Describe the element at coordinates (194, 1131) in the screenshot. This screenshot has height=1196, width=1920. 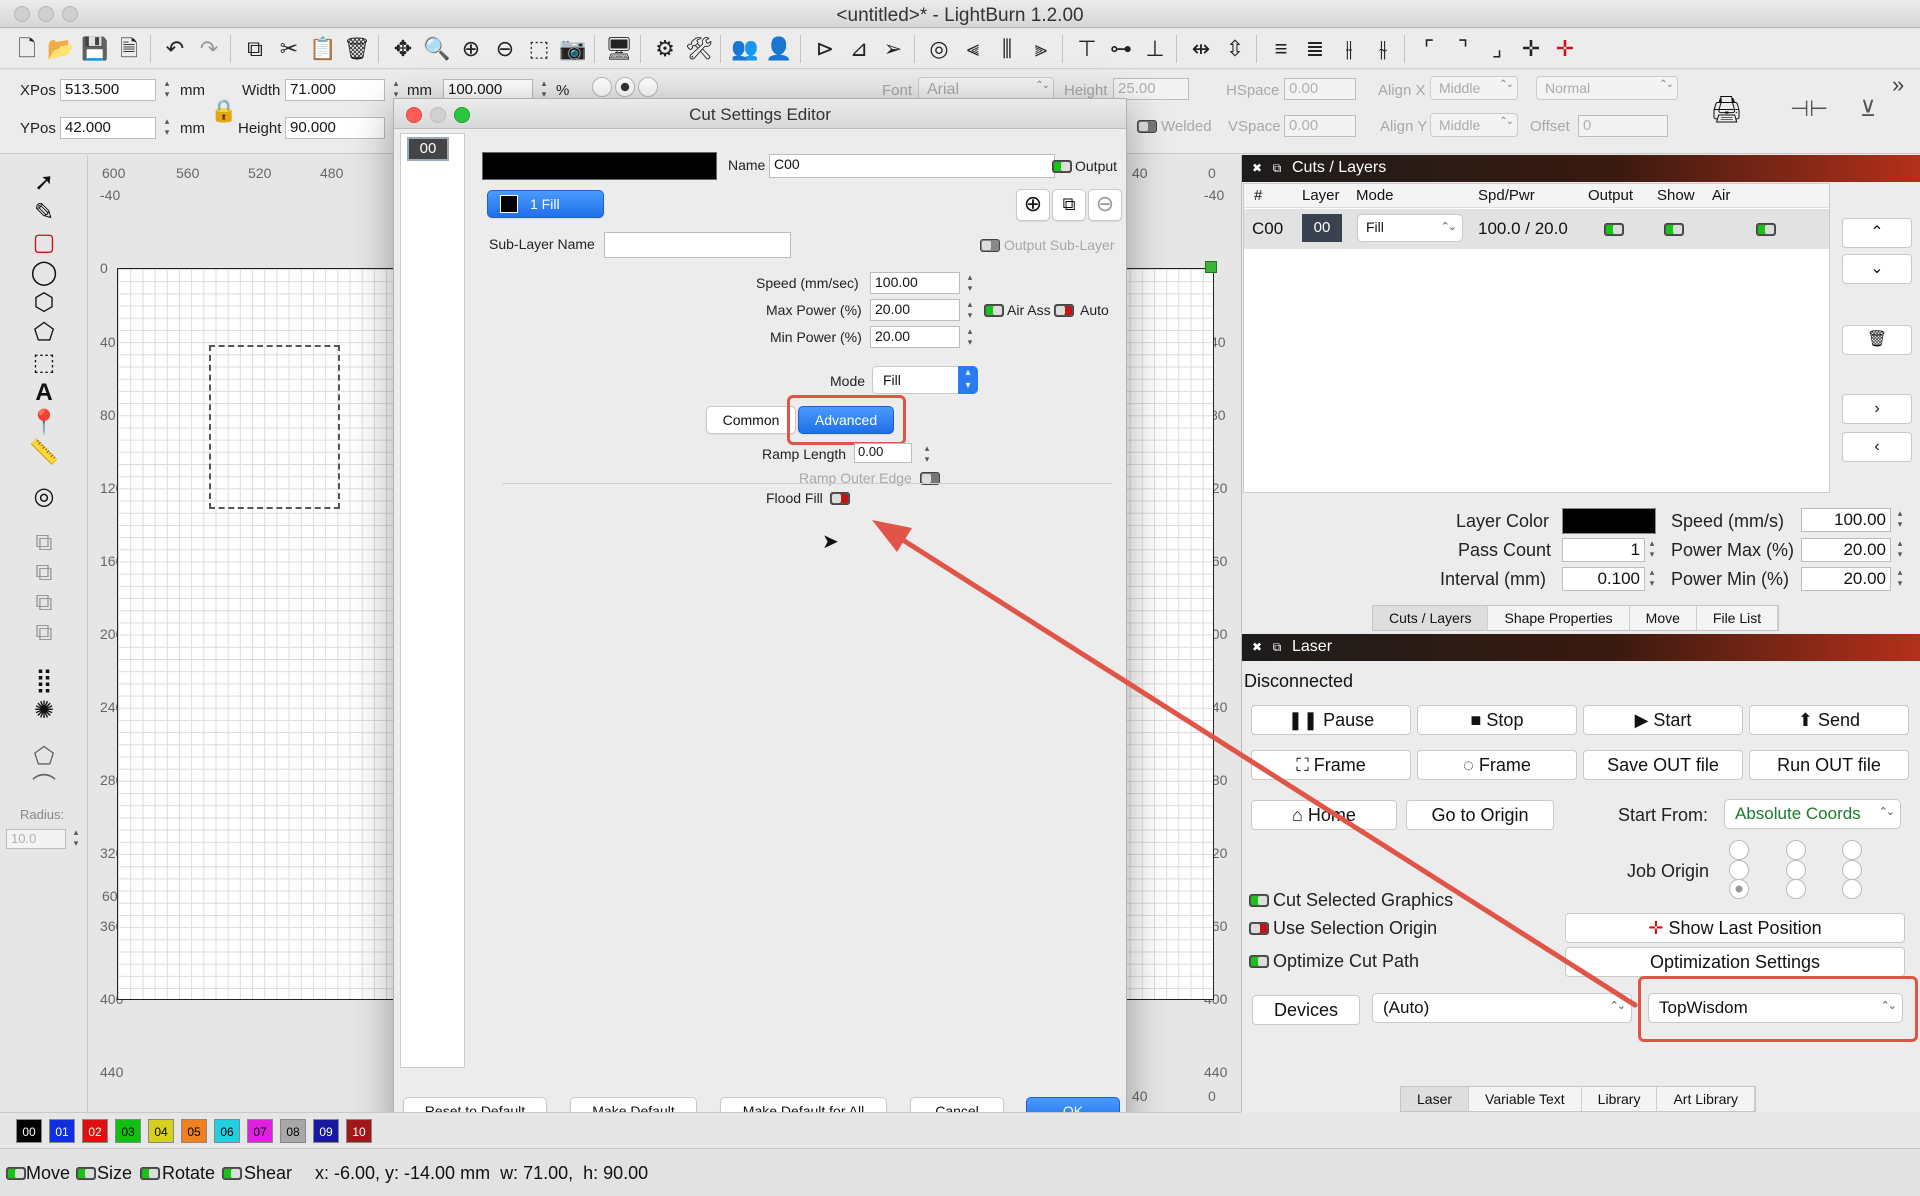
I see `palette-swatch-05: 05` at that location.